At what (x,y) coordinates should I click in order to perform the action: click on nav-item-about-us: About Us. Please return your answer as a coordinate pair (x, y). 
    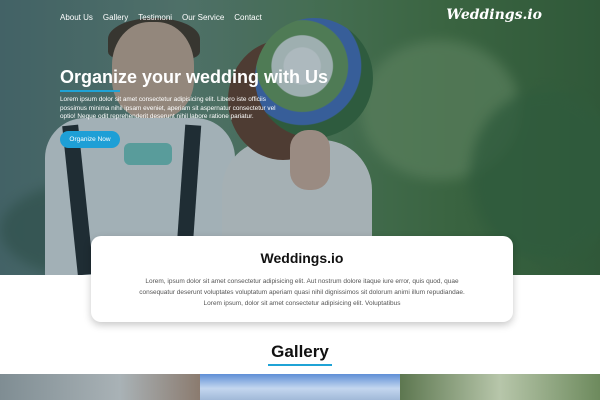
    Looking at the image, I should click on (76, 17).